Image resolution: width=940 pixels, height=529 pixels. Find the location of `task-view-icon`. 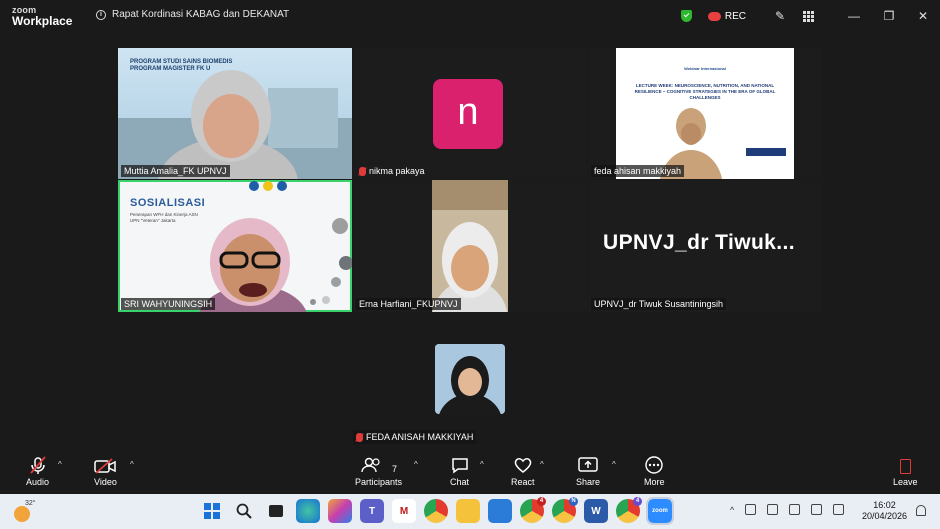

task-view-icon is located at coordinates (276, 511).